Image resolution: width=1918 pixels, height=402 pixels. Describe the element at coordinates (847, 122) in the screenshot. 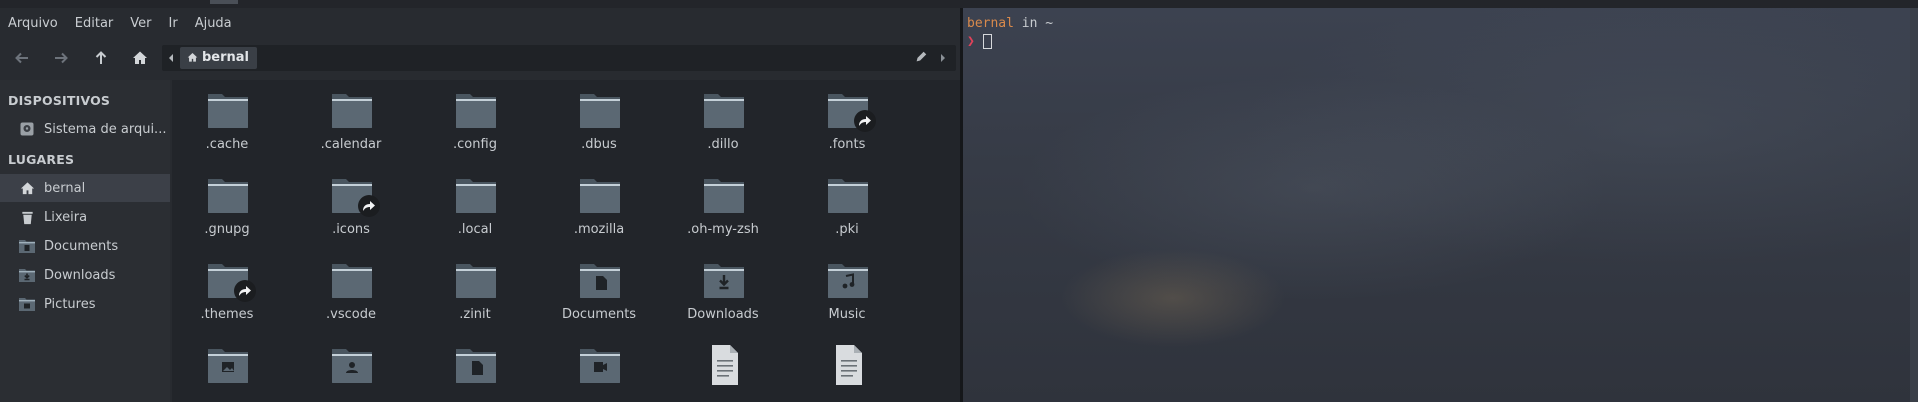

I see `folder-item: .fonts` at that location.